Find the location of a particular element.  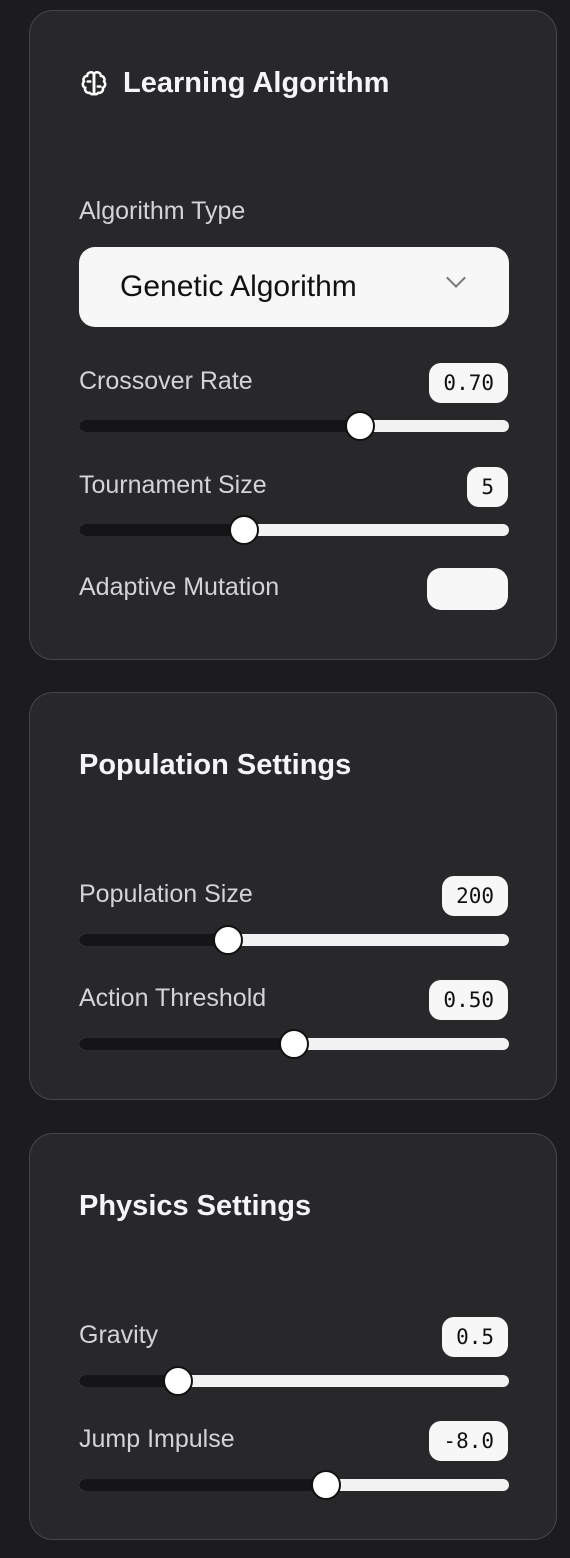

algorithm-type-select: Genetic Algorithm is located at coordinates (294, 287).